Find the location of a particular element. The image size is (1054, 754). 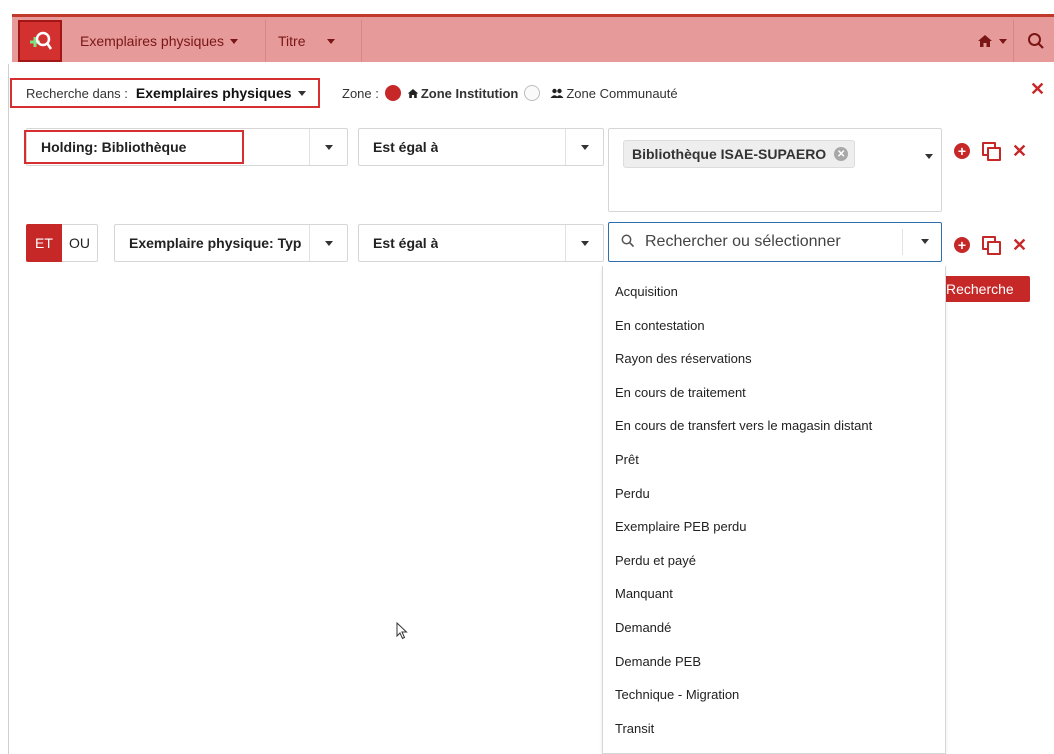

zone-community-radio is located at coordinates (532, 93).